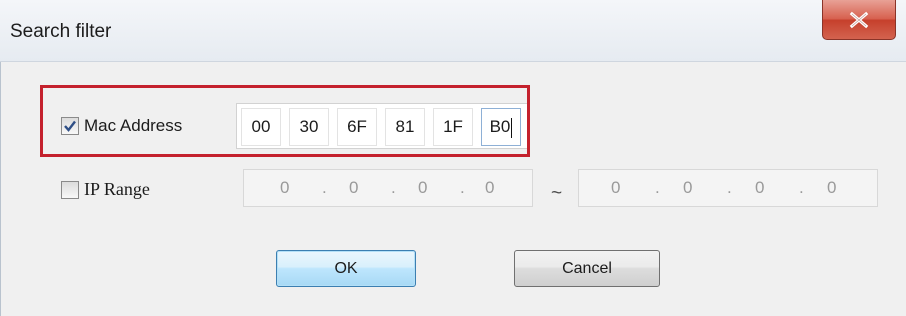 The height and width of the screenshot is (316, 906). What do you see at coordinates (453, 127) in the screenshot?
I see `mac-octet-5: 1F` at bounding box center [453, 127].